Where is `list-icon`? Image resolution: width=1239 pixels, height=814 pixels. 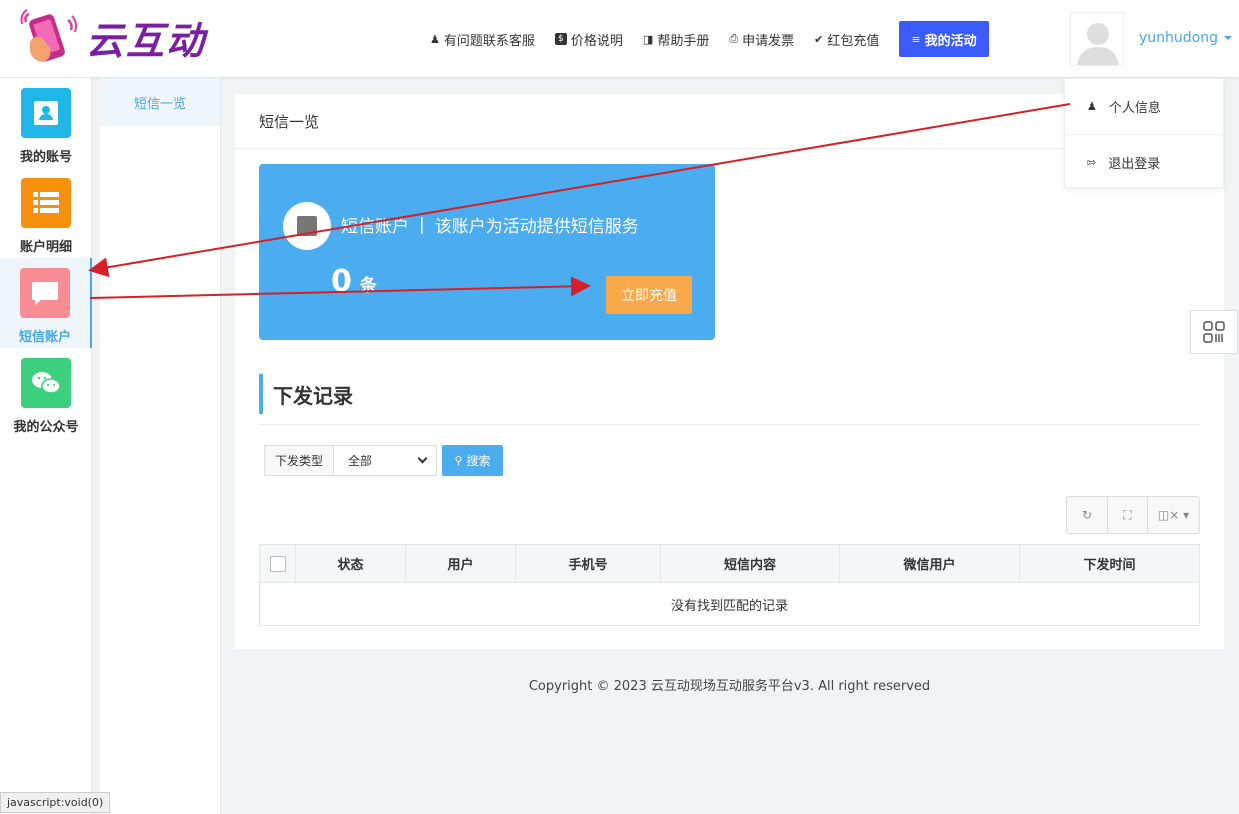
list-icon is located at coordinates (46, 203).